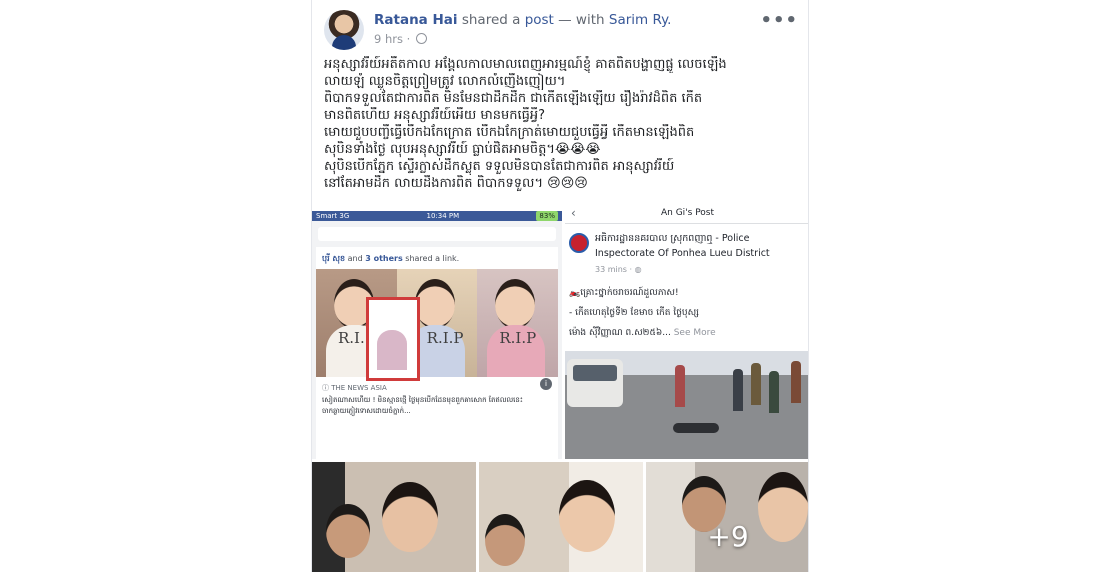 The width and height of the screenshot is (1100, 572). I want to click on shared-link-line: បុរី សុខ and 3 others shared a link., so click(390, 259).